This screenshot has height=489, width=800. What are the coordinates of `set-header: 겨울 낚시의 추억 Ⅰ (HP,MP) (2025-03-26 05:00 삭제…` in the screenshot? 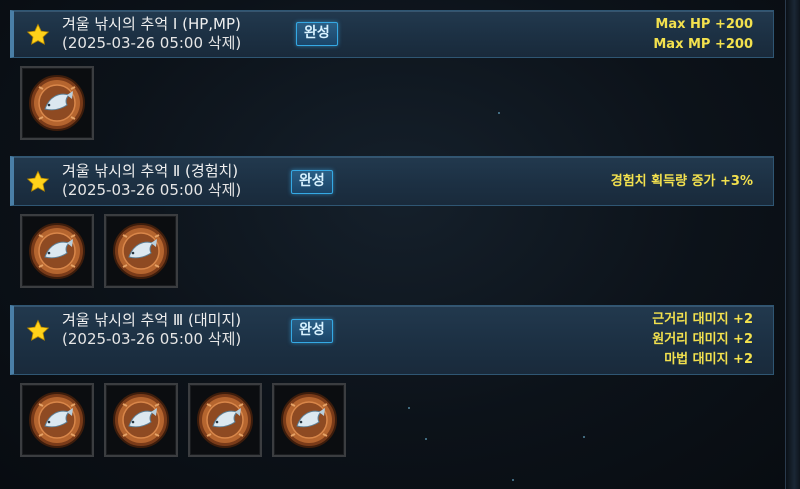 It's located at (392, 34).